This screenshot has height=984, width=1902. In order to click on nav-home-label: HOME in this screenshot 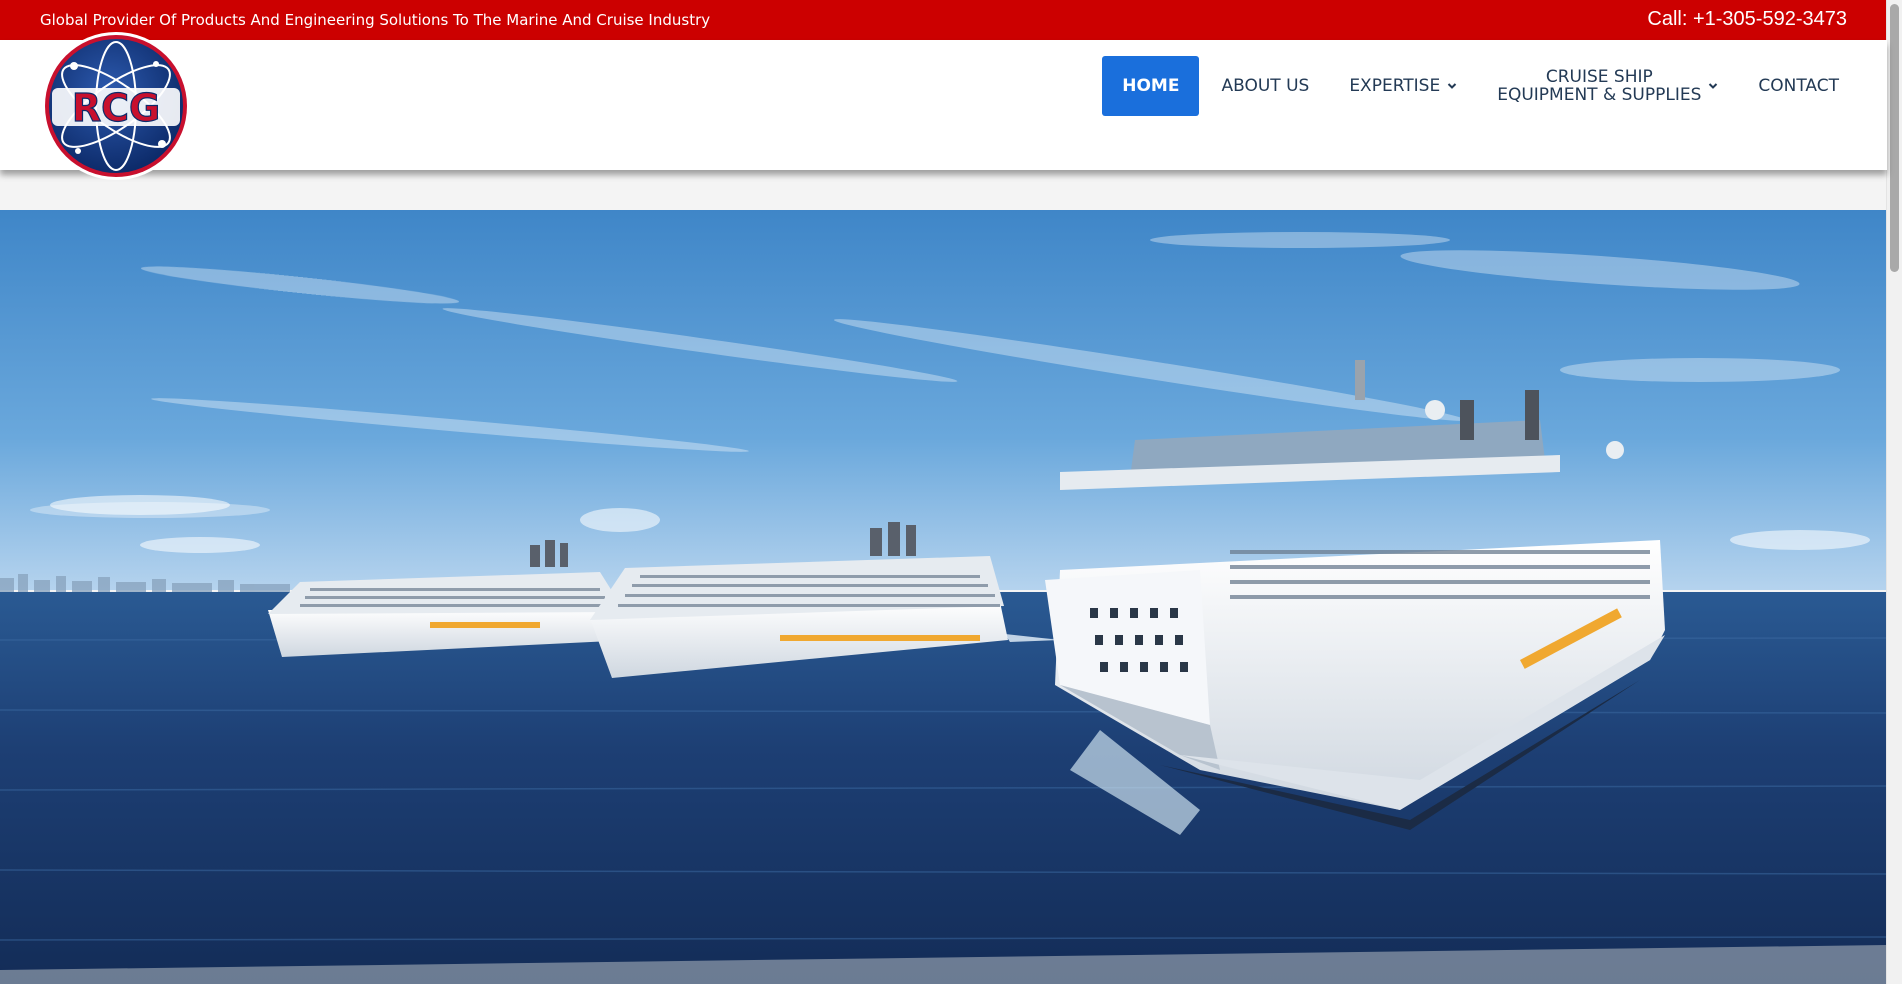, I will do `click(1151, 86)`.